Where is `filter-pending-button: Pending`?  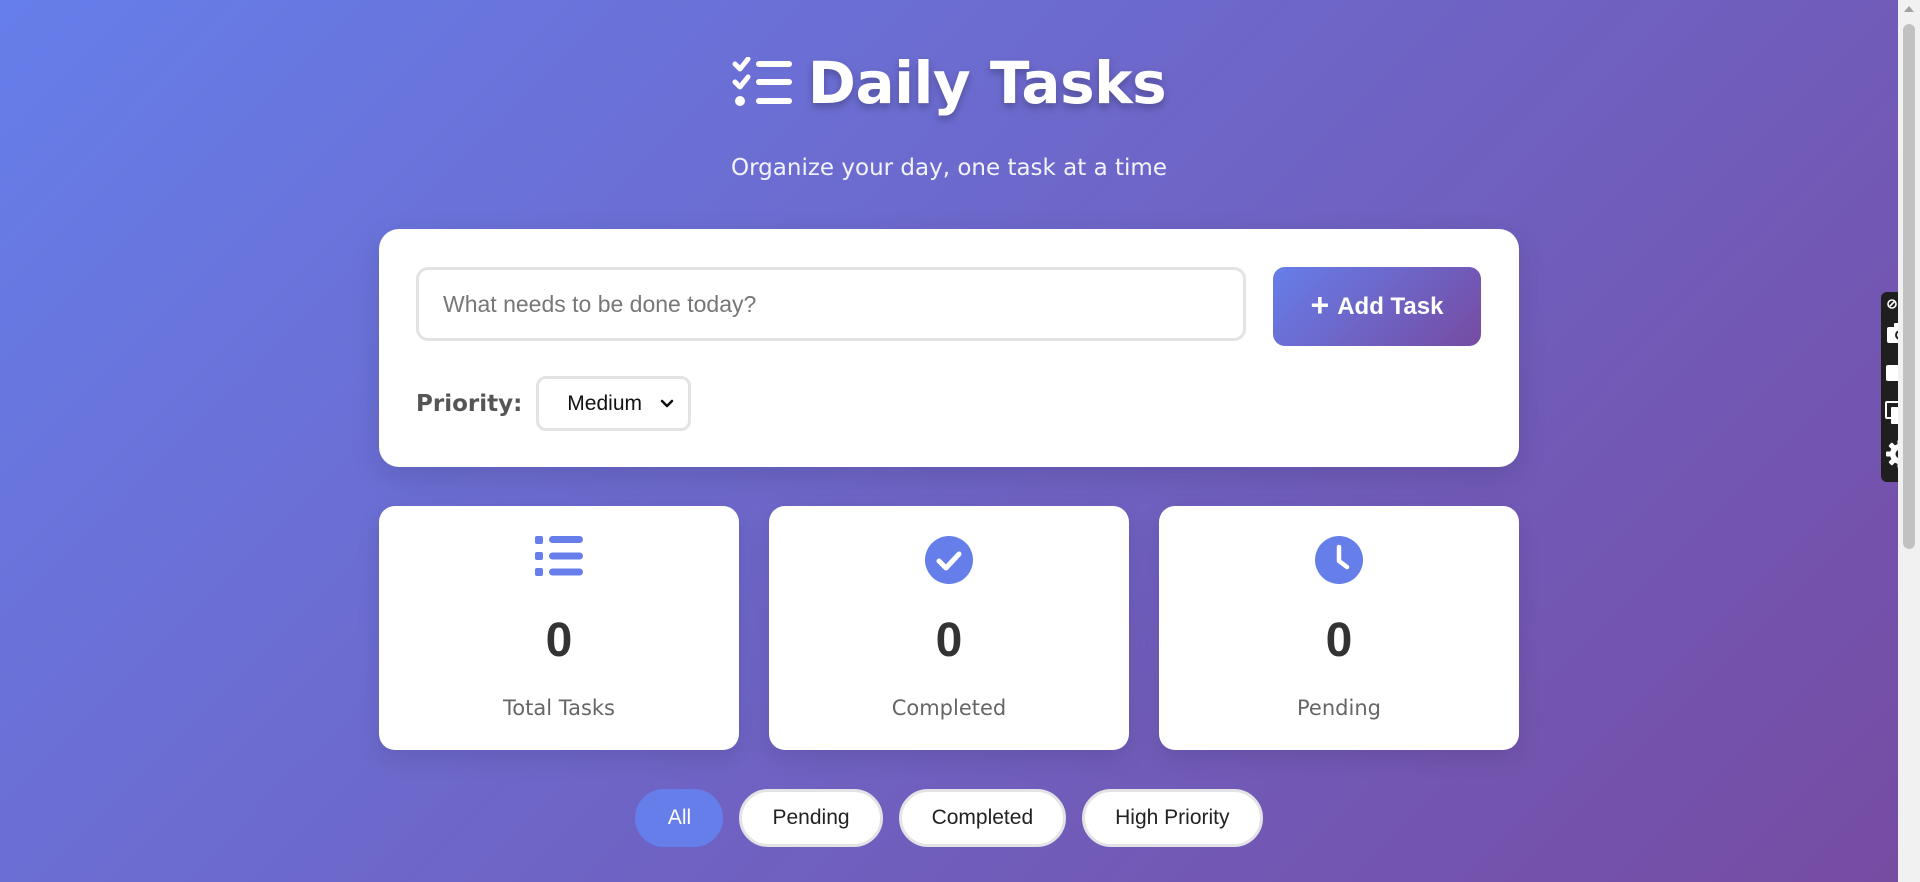 filter-pending-button: Pending is located at coordinates (811, 818).